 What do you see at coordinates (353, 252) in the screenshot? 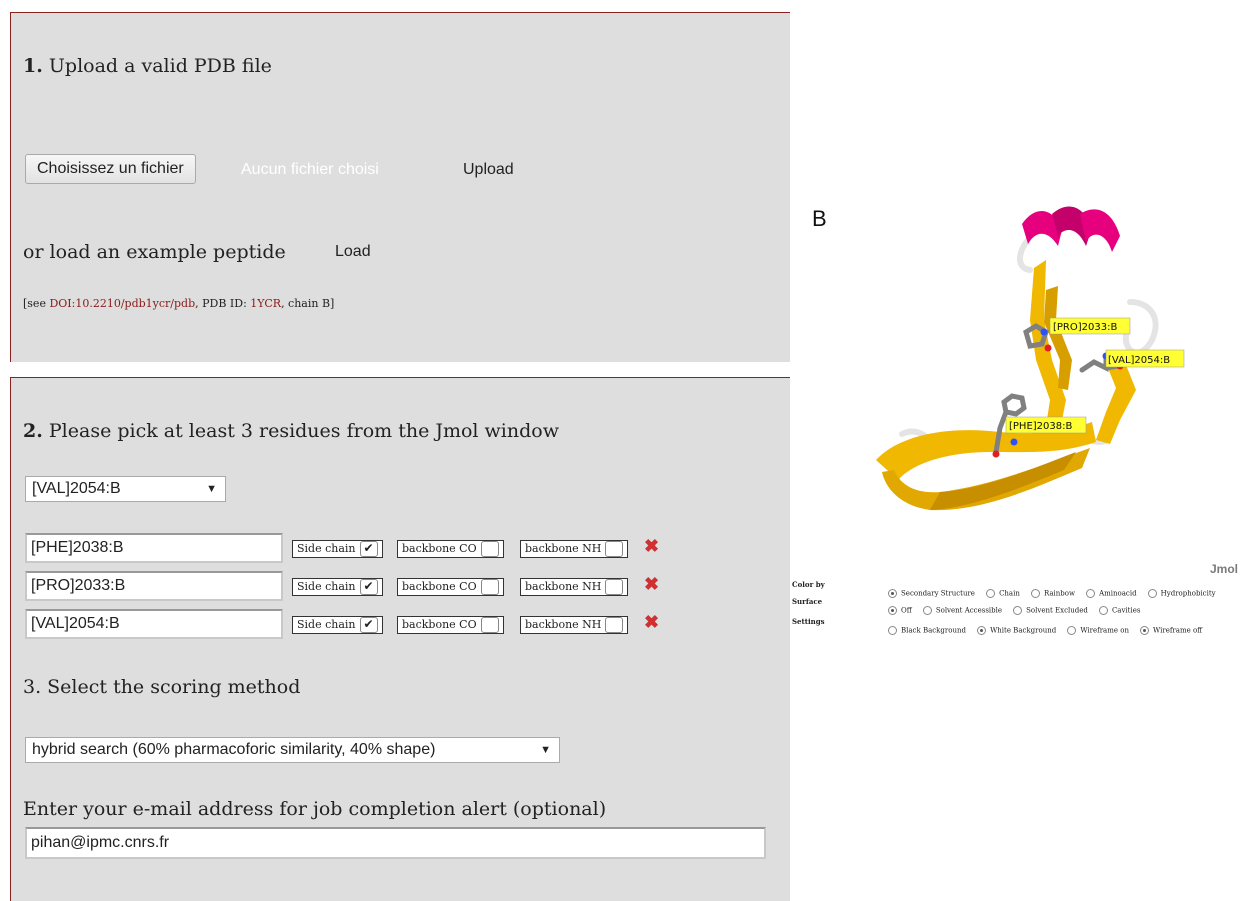
I see `load-example-button: Load` at bounding box center [353, 252].